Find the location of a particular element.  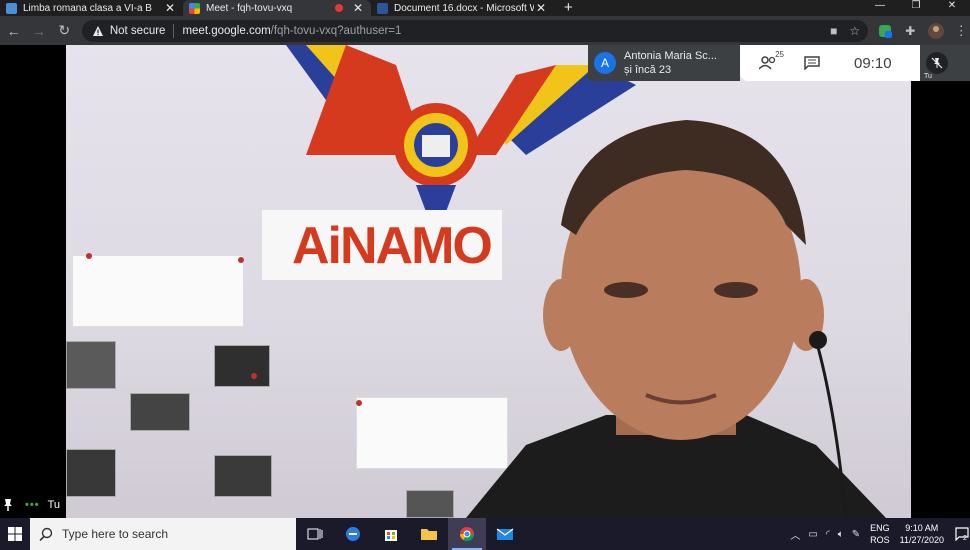

security-label: Not secure is located at coordinates (138, 31).